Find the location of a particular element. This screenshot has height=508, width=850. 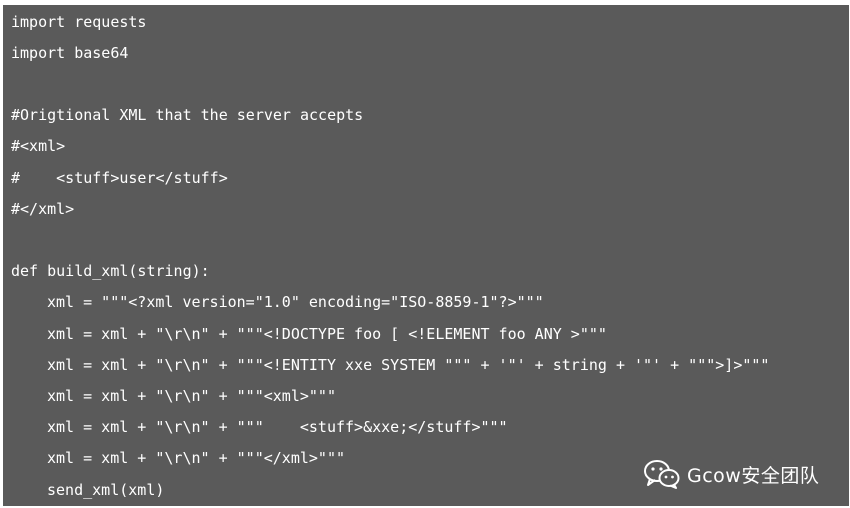

code-line: #Origtional XML that the server accepts is located at coordinates (187, 115).